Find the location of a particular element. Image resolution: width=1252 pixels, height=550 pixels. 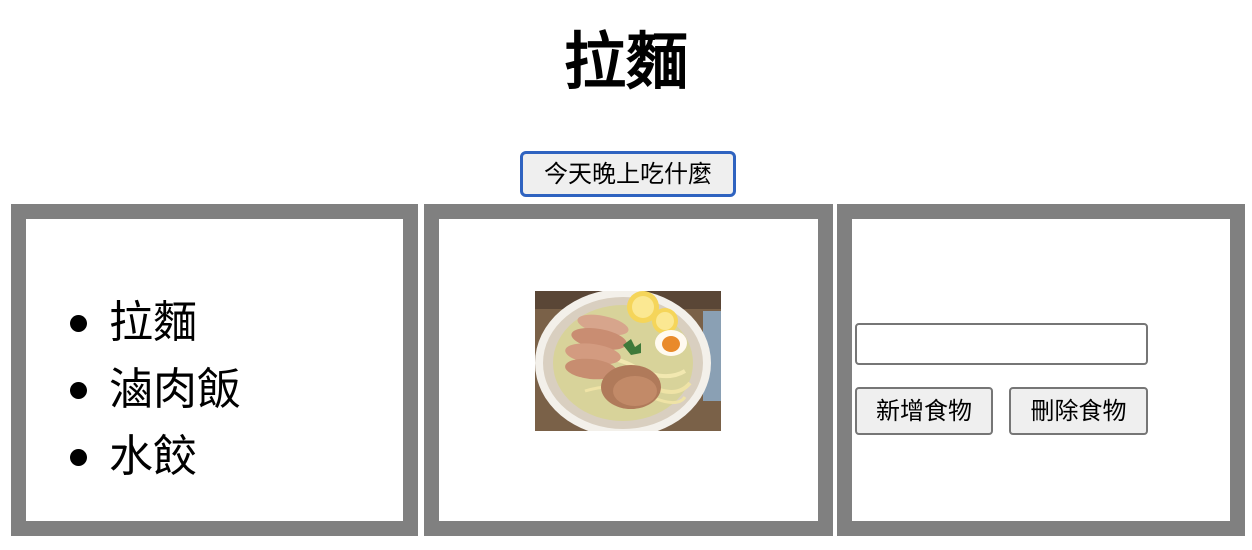

food-name-input is located at coordinates (1001, 344).